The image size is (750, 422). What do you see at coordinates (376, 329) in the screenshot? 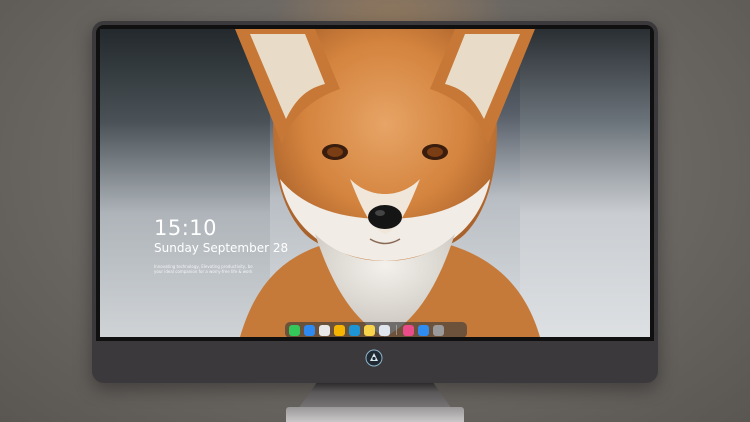
I see `dock` at bounding box center [376, 329].